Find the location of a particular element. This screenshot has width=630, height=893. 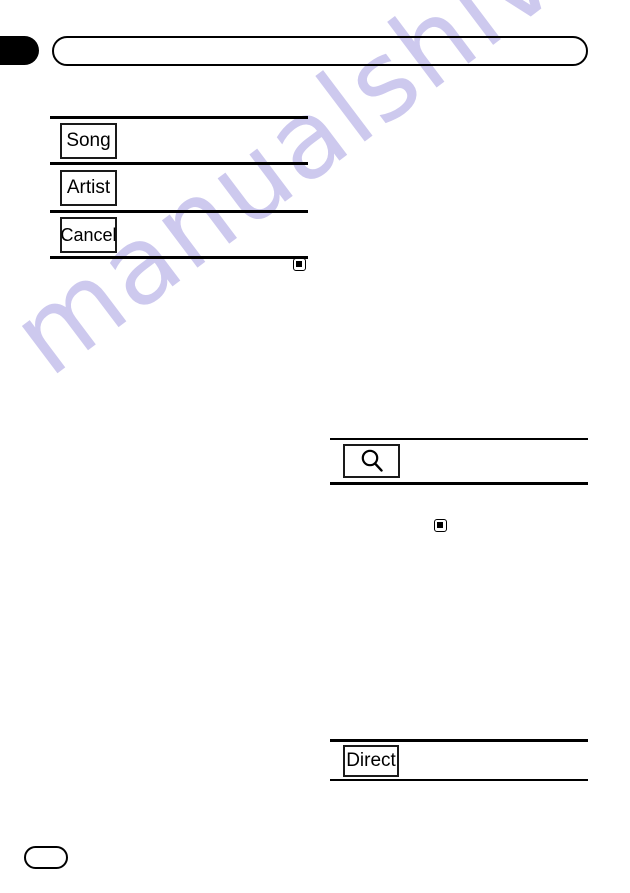

search-button is located at coordinates (371, 461).